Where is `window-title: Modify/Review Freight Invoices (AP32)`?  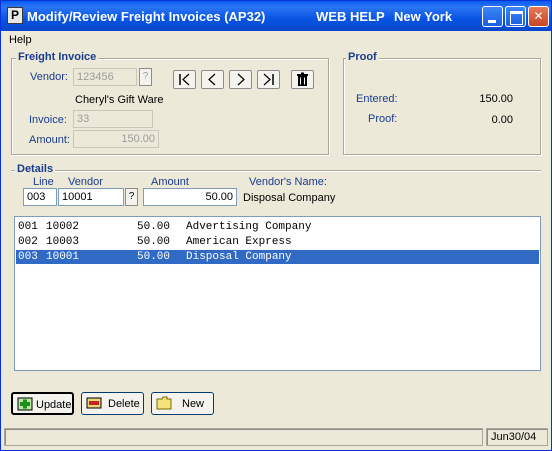 window-title: Modify/Review Freight Invoices (AP32) is located at coordinates (146, 16).